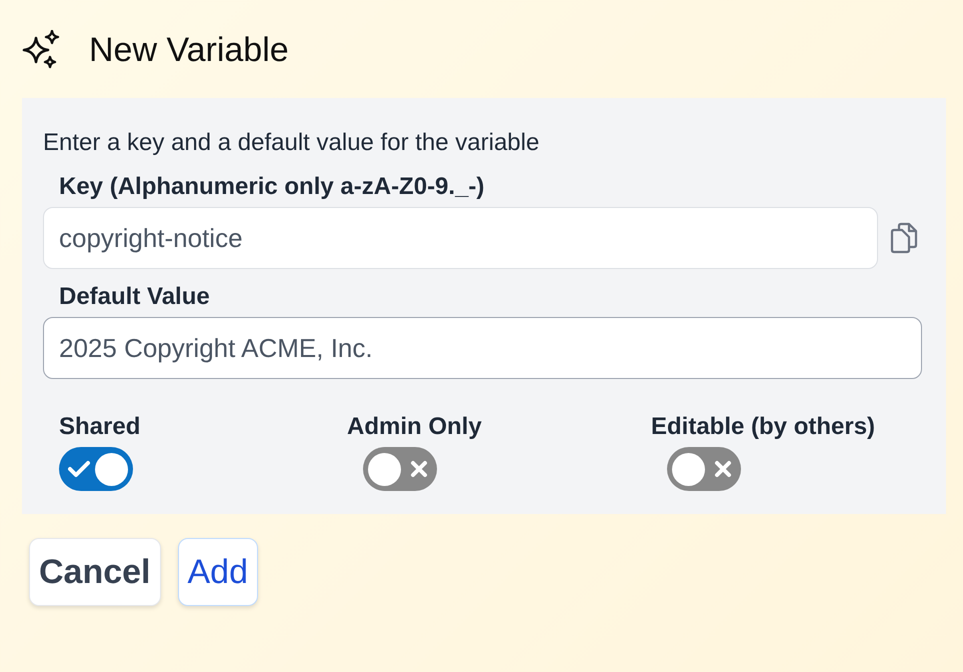  Describe the element at coordinates (79, 469) in the screenshot. I see `check-icon` at that location.